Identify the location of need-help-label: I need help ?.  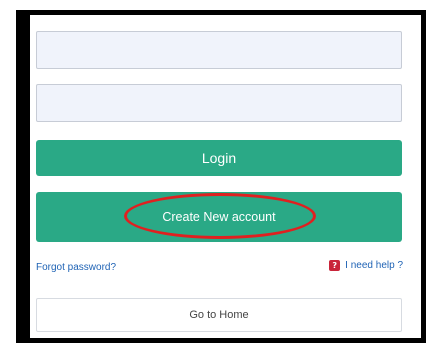
(374, 265).